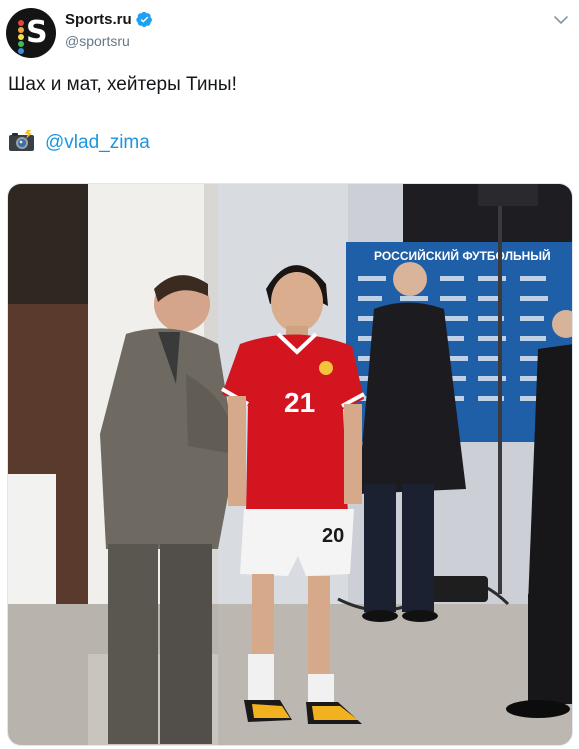  Describe the element at coordinates (561, 20) in the screenshot. I see `chevron-down-icon` at that location.